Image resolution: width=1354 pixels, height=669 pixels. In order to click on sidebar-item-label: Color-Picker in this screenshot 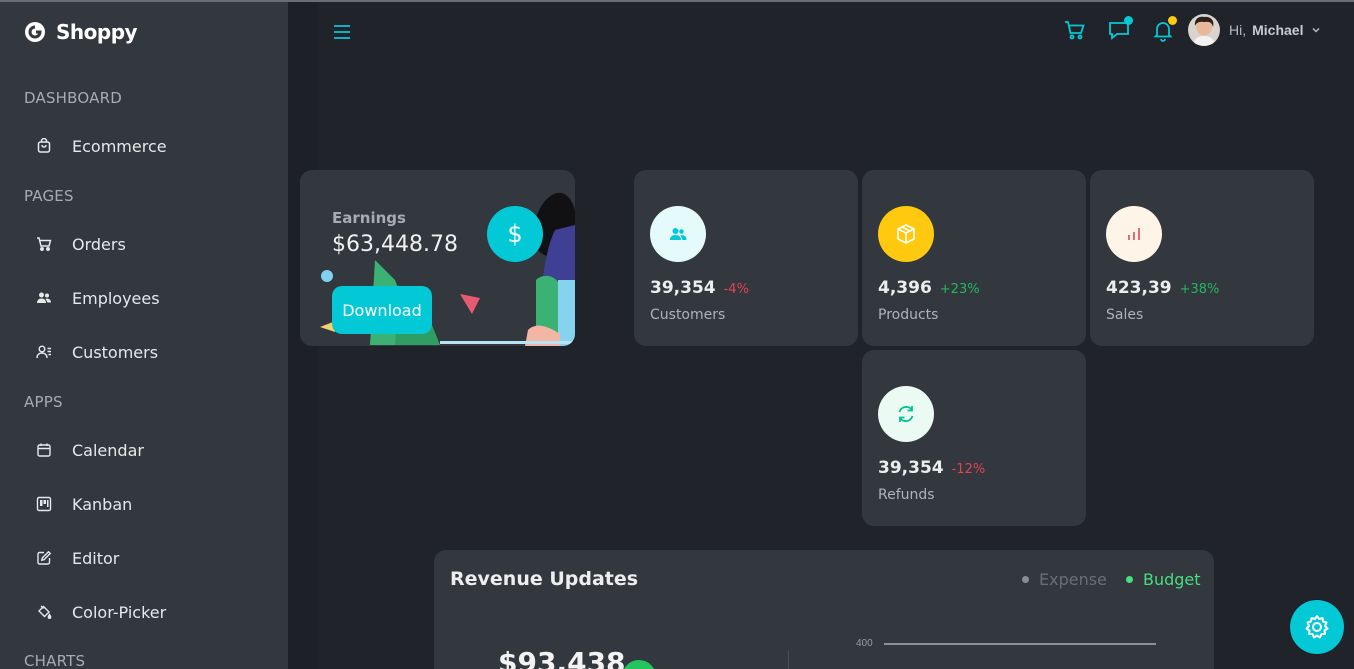, I will do `click(119, 612)`.